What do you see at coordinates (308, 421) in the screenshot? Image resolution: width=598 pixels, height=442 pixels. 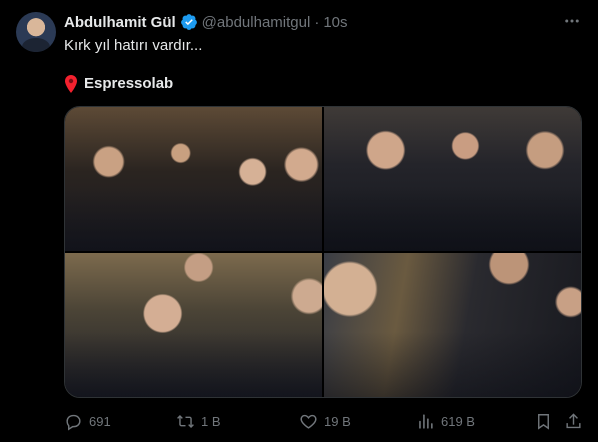 I see `heart-icon` at bounding box center [308, 421].